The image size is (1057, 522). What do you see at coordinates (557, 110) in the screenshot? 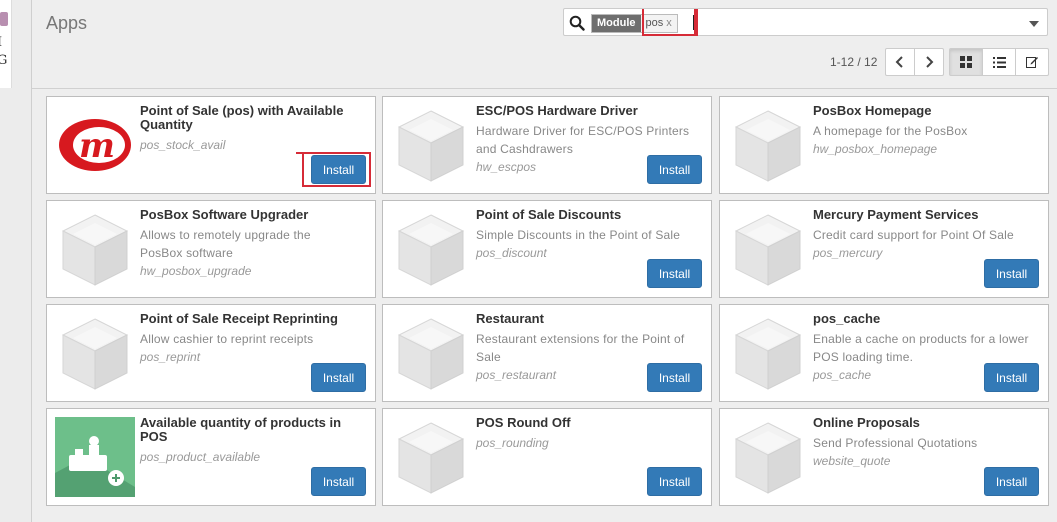
I see `app-name: ESC/POS Hardware Driver` at bounding box center [557, 110].